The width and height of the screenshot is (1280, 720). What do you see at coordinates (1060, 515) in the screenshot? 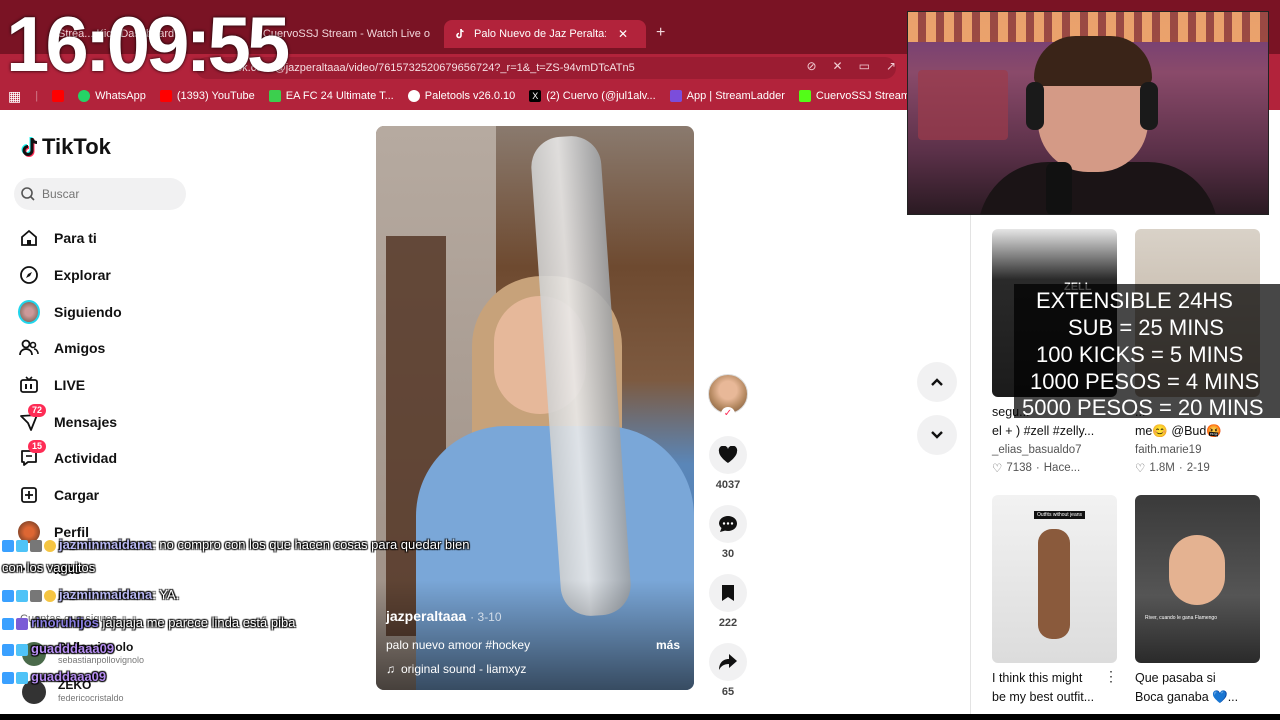
I see `thumbnail-text: Outfits without jeans` at bounding box center [1060, 515].